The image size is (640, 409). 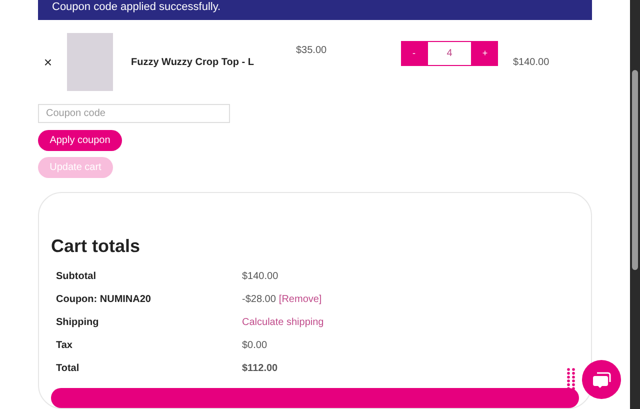 I want to click on chat-bubble-icon, so click(x=602, y=380).